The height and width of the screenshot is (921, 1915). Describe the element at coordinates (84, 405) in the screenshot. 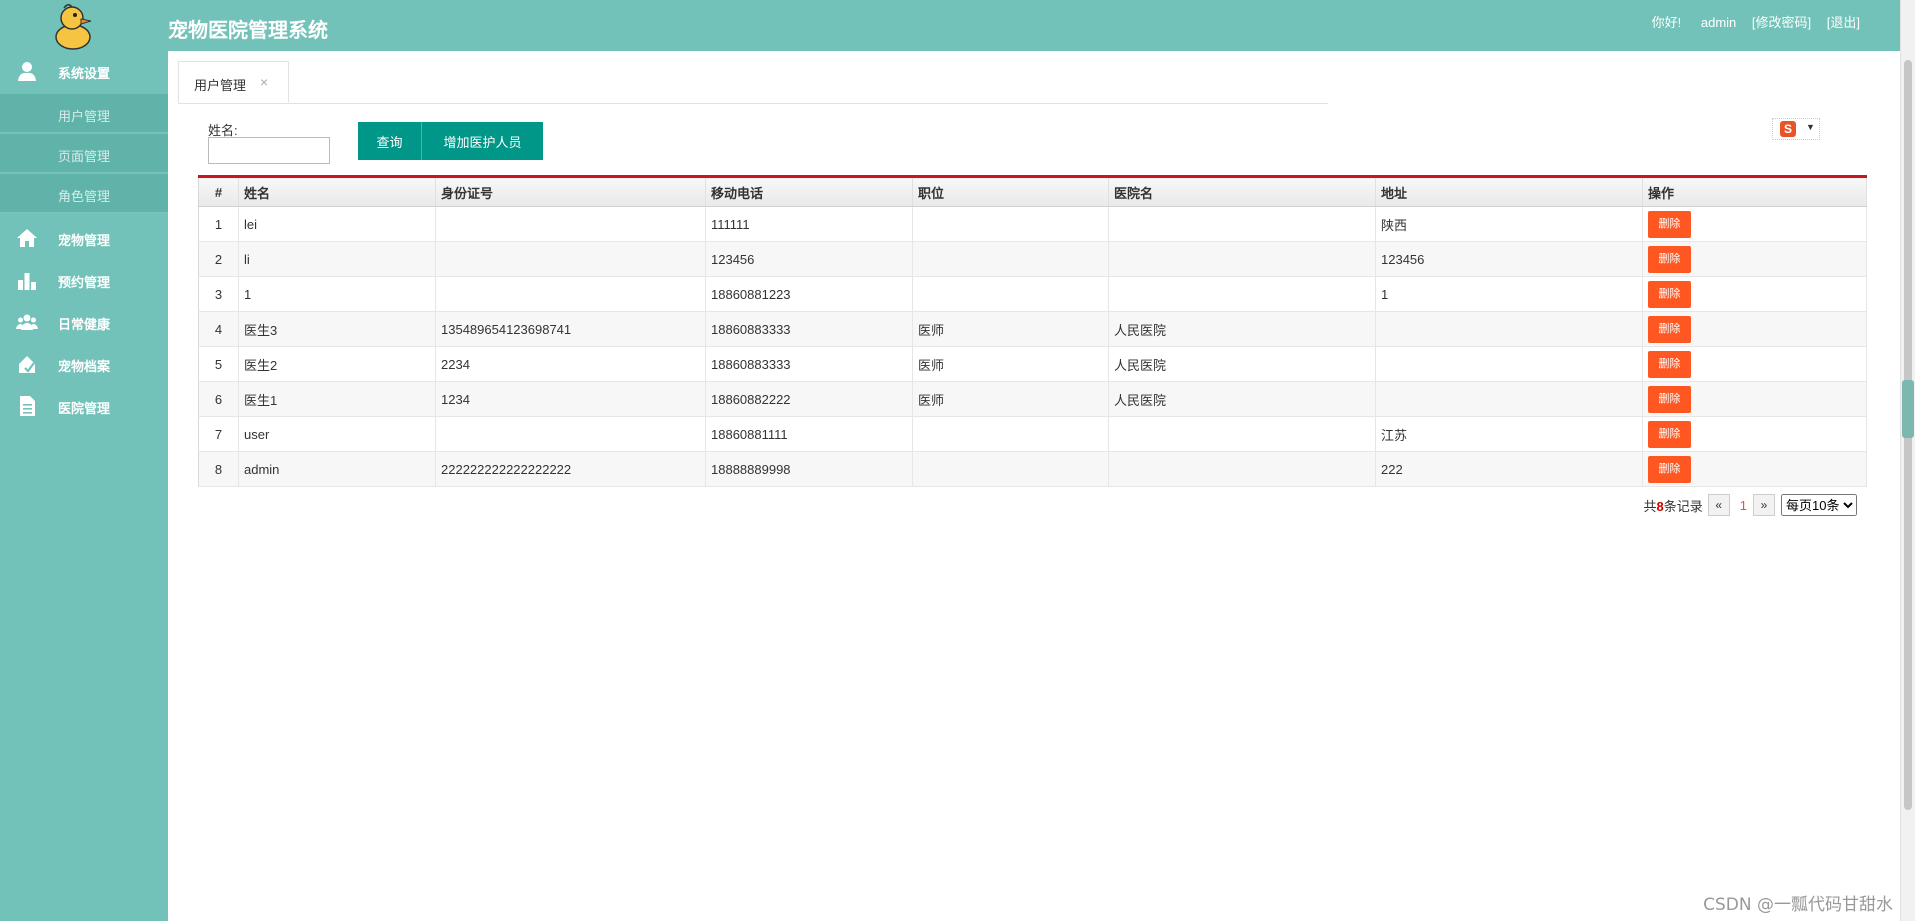

I see `sidebar-item-hospital-management: 医院管理` at that location.